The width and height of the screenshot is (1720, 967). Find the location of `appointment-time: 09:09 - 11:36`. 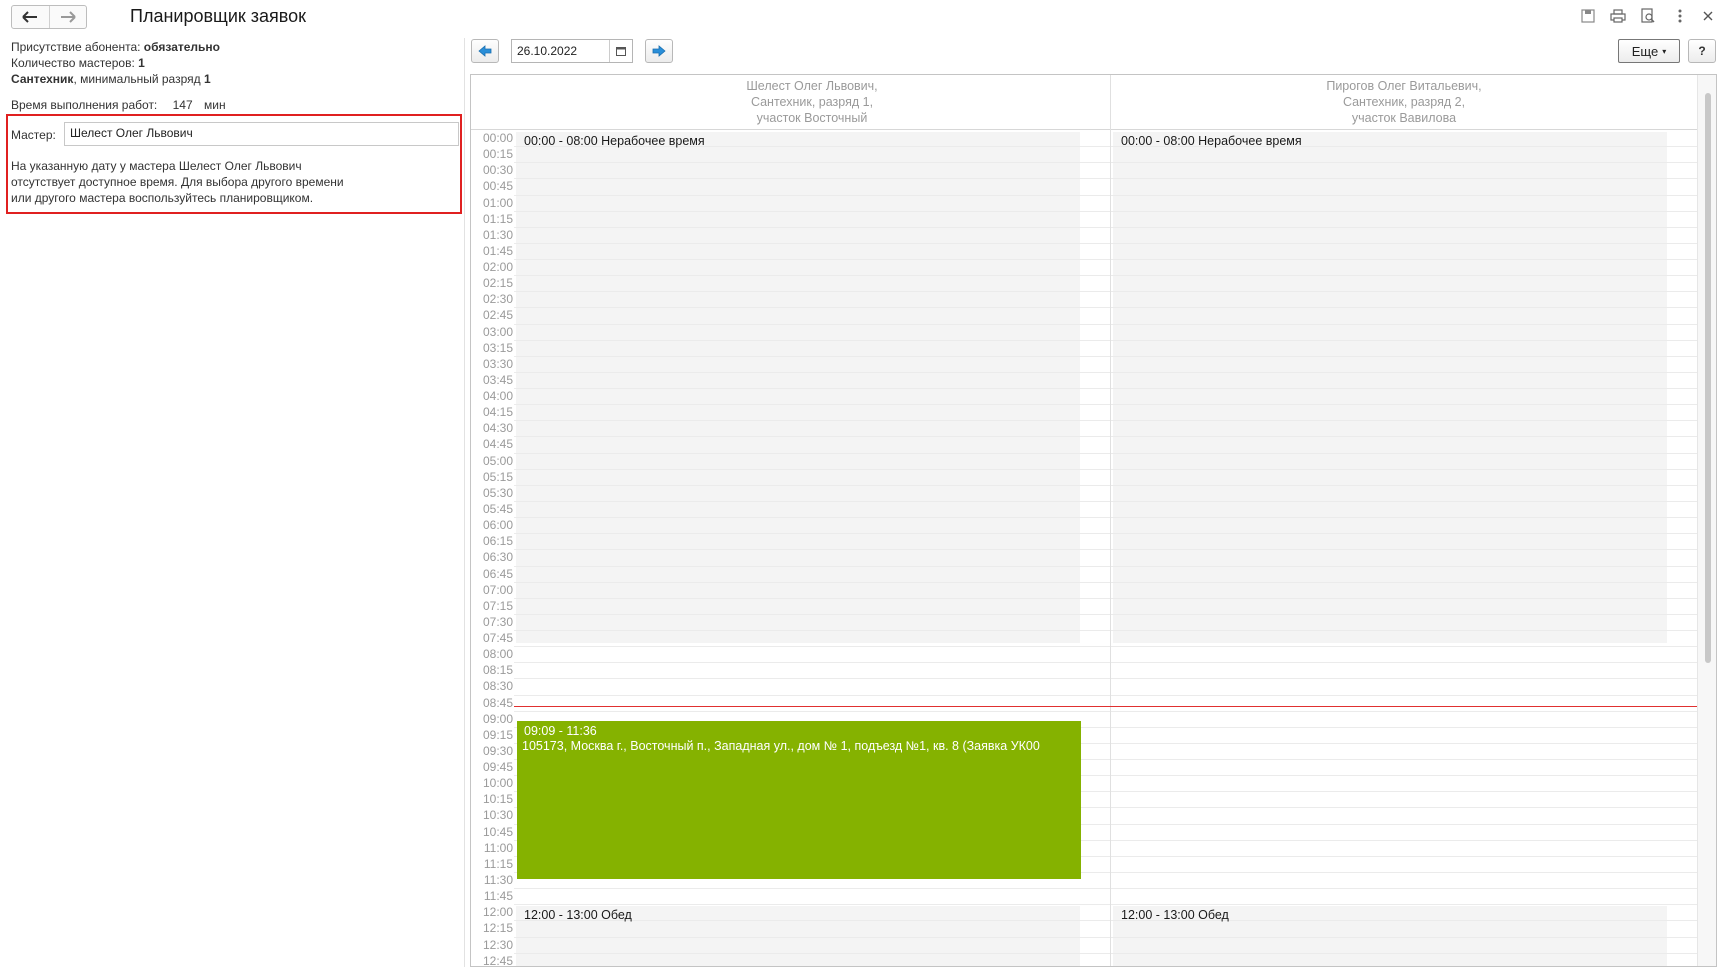

appointment-time: 09:09 - 11:36 is located at coordinates (560, 731).